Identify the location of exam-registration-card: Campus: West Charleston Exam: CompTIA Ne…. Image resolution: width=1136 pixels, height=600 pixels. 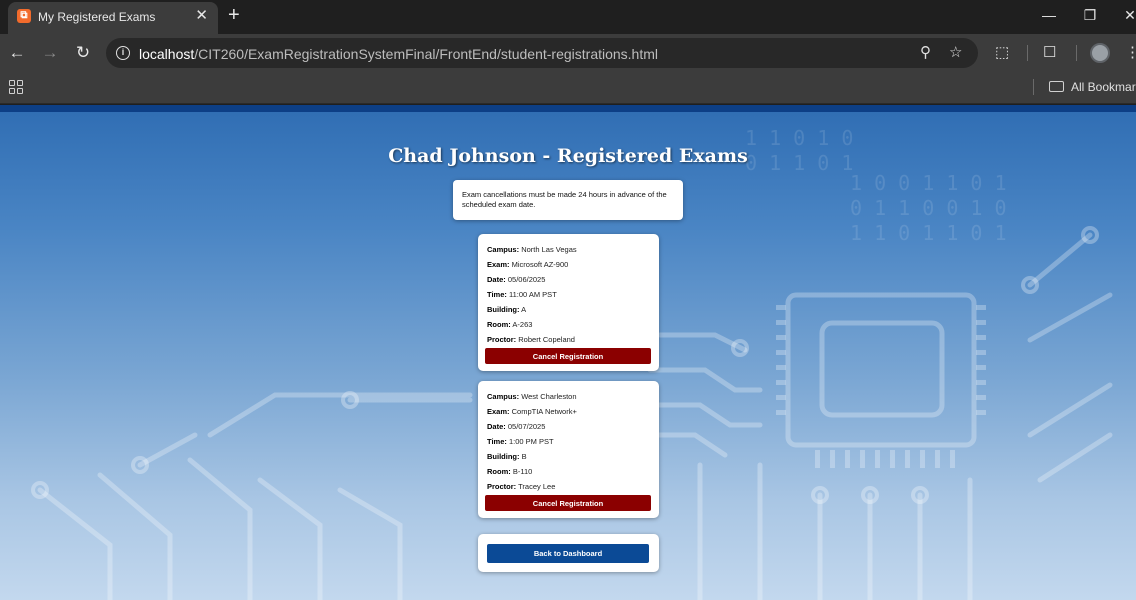
(568, 449).